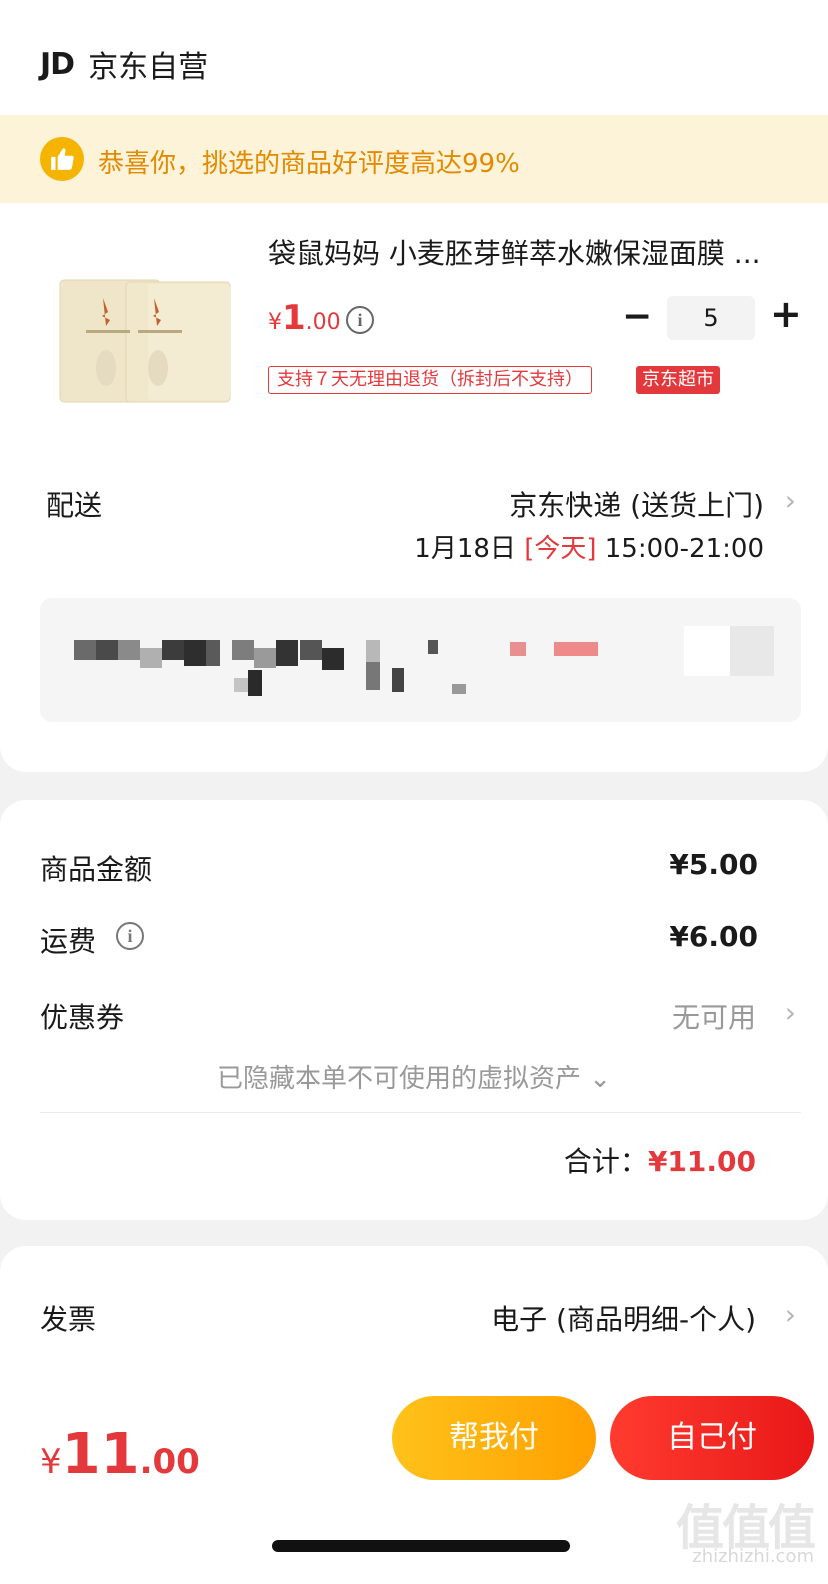 The height and width of the screenshot is (1584, 828). I want to click on order-total: 合计：¥11.00, so click(660, 1160).